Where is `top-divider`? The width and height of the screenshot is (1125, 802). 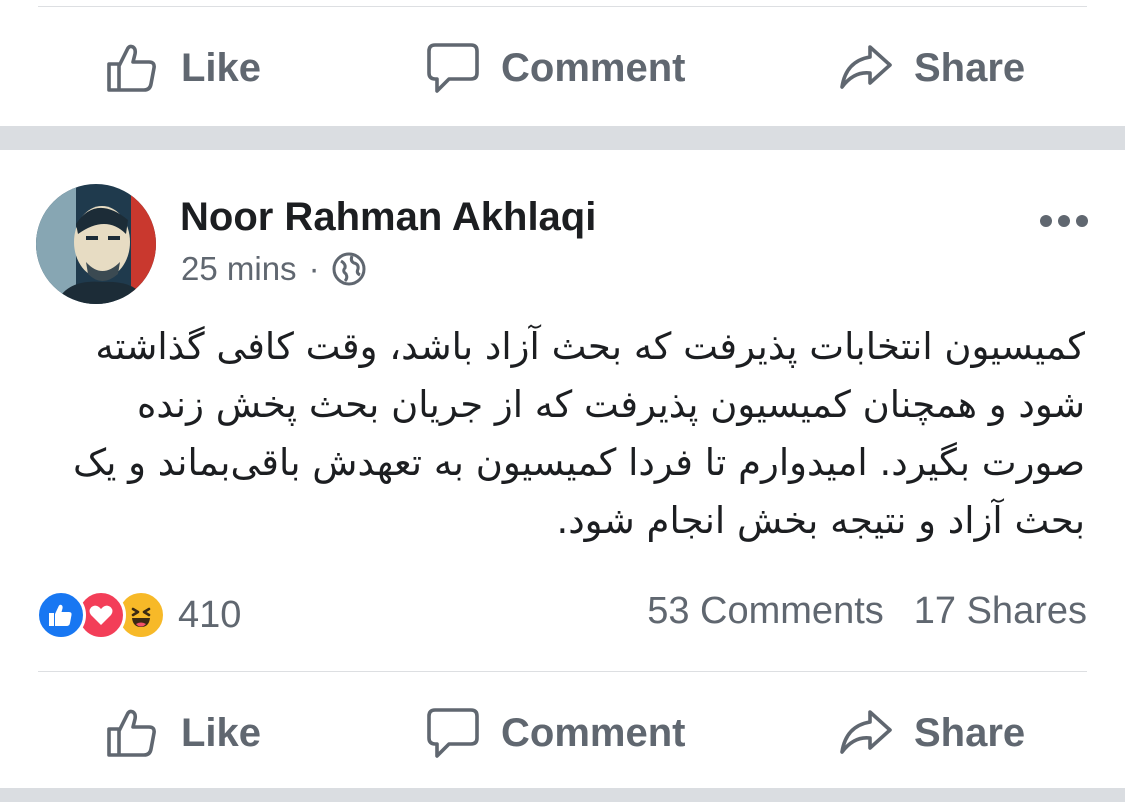 top-divider is located at coordinates (562, 6).